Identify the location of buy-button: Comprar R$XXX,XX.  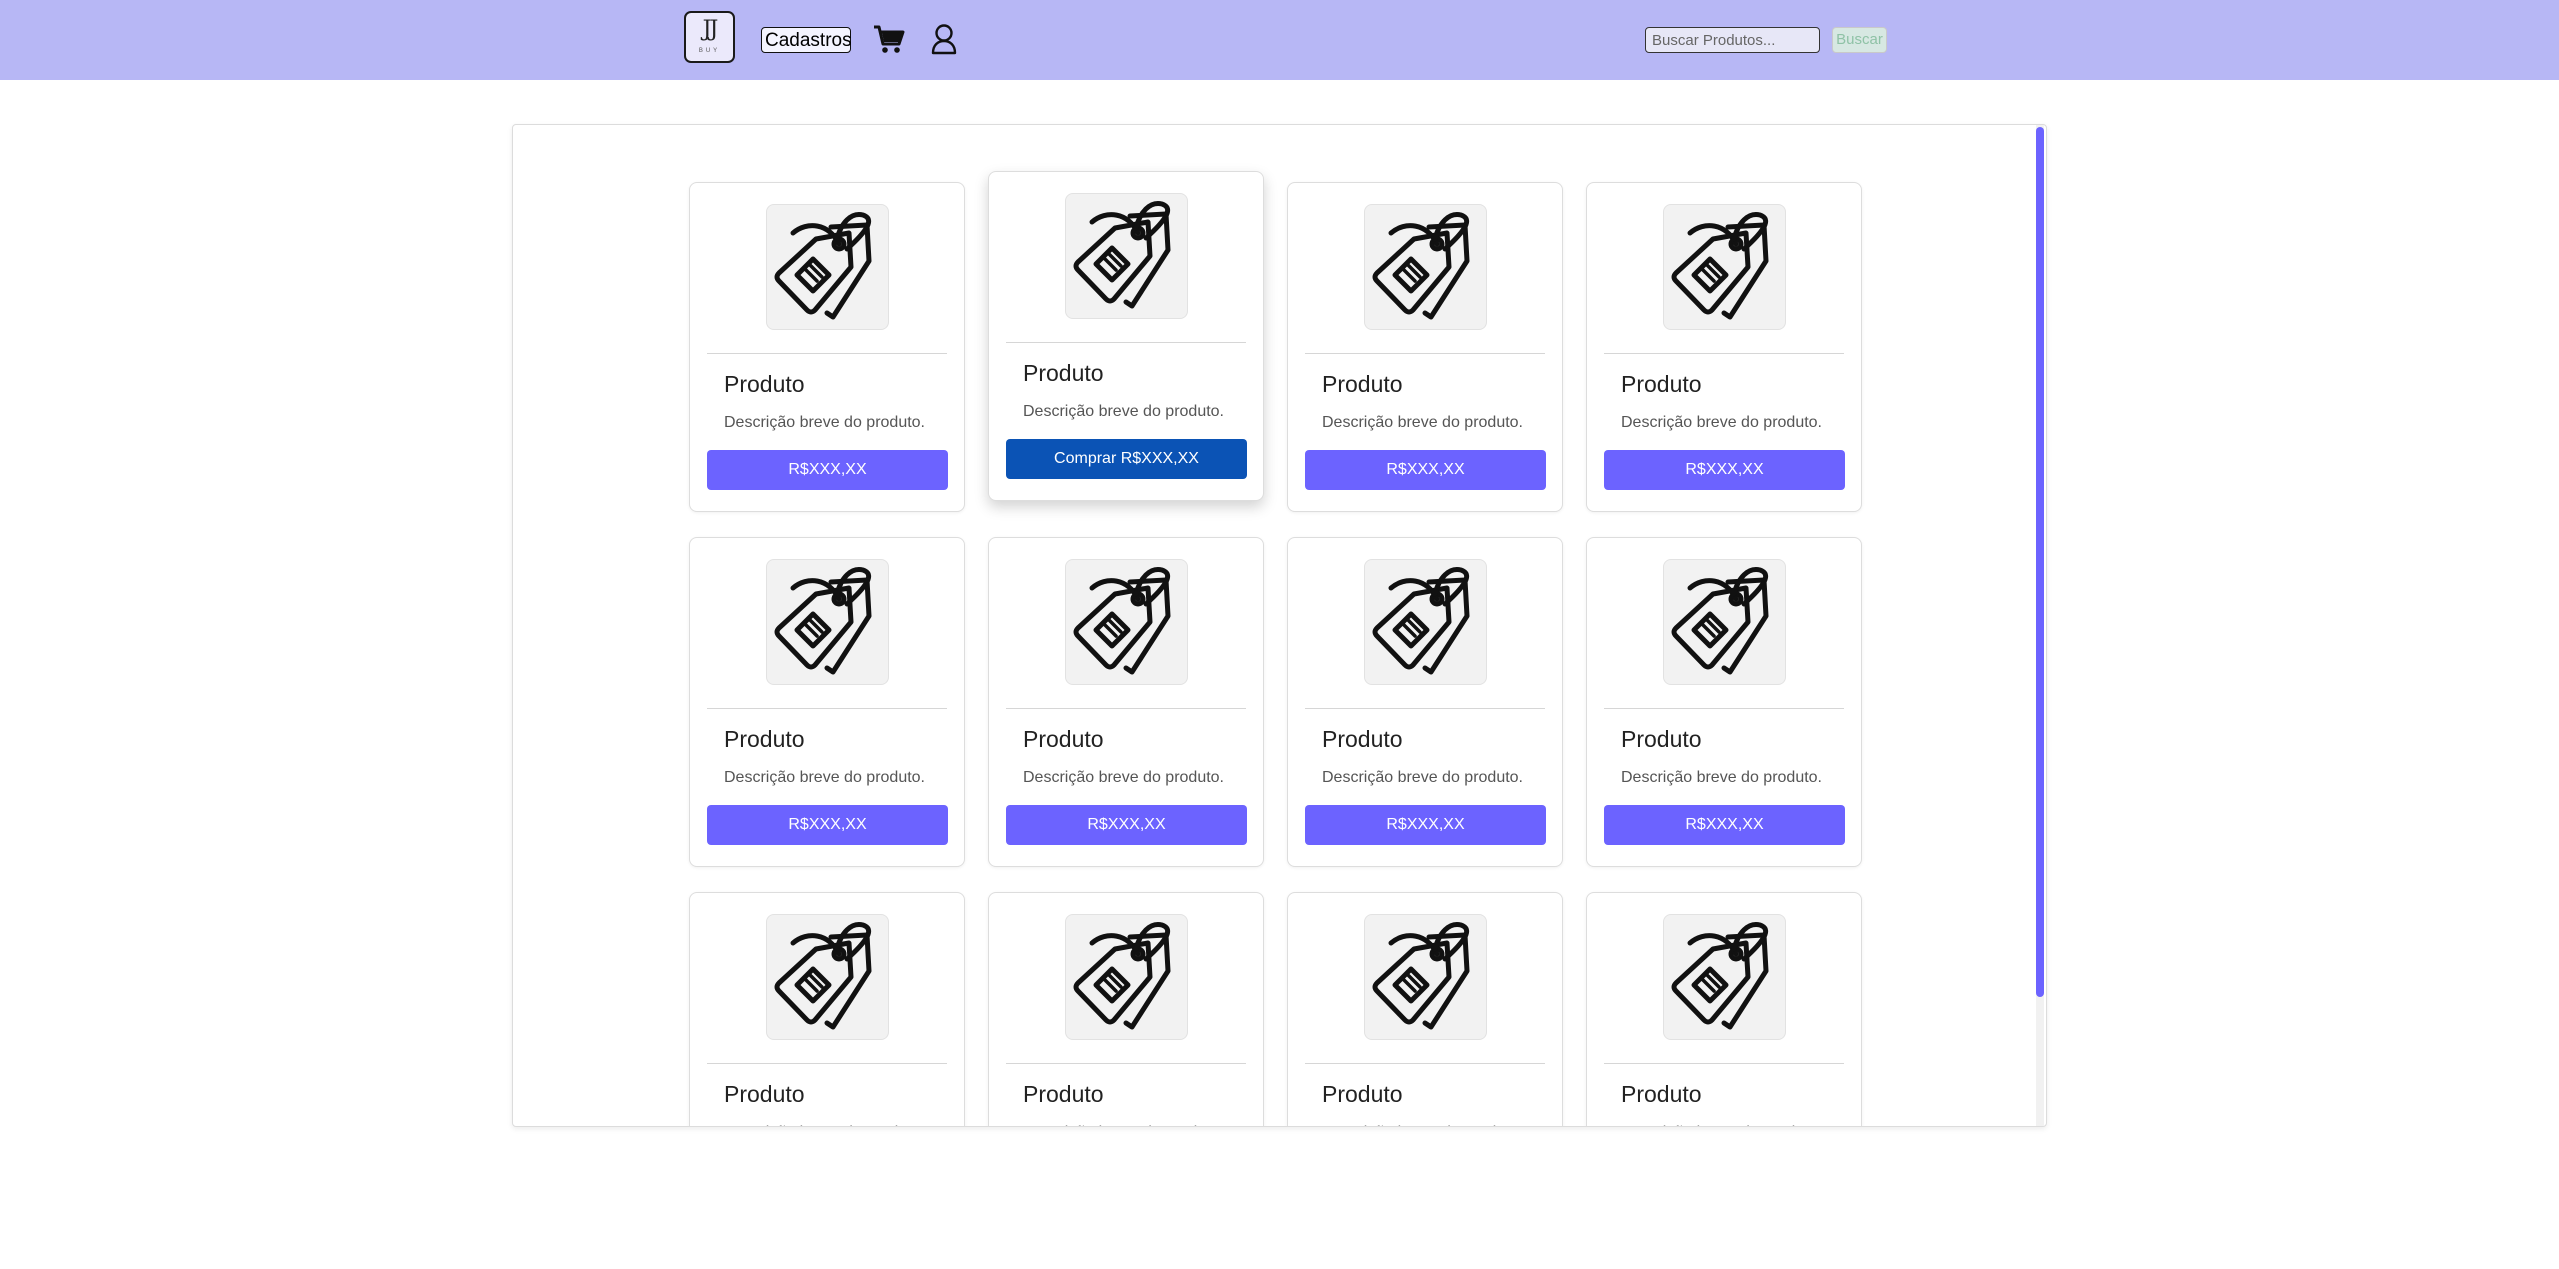
(1126, 459).